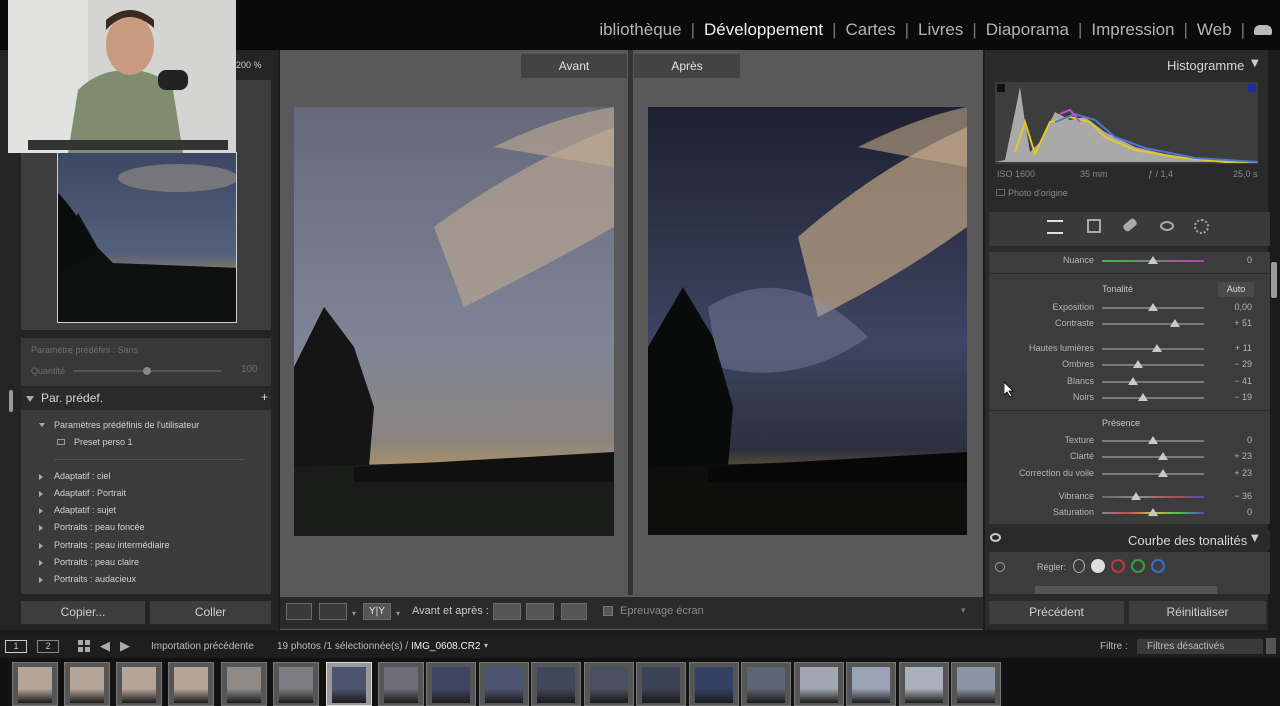  What do you see at coordinates (1000, 567) in the screenshot?
I see `target-adjust-icon` at bounding box center [1000, 567].